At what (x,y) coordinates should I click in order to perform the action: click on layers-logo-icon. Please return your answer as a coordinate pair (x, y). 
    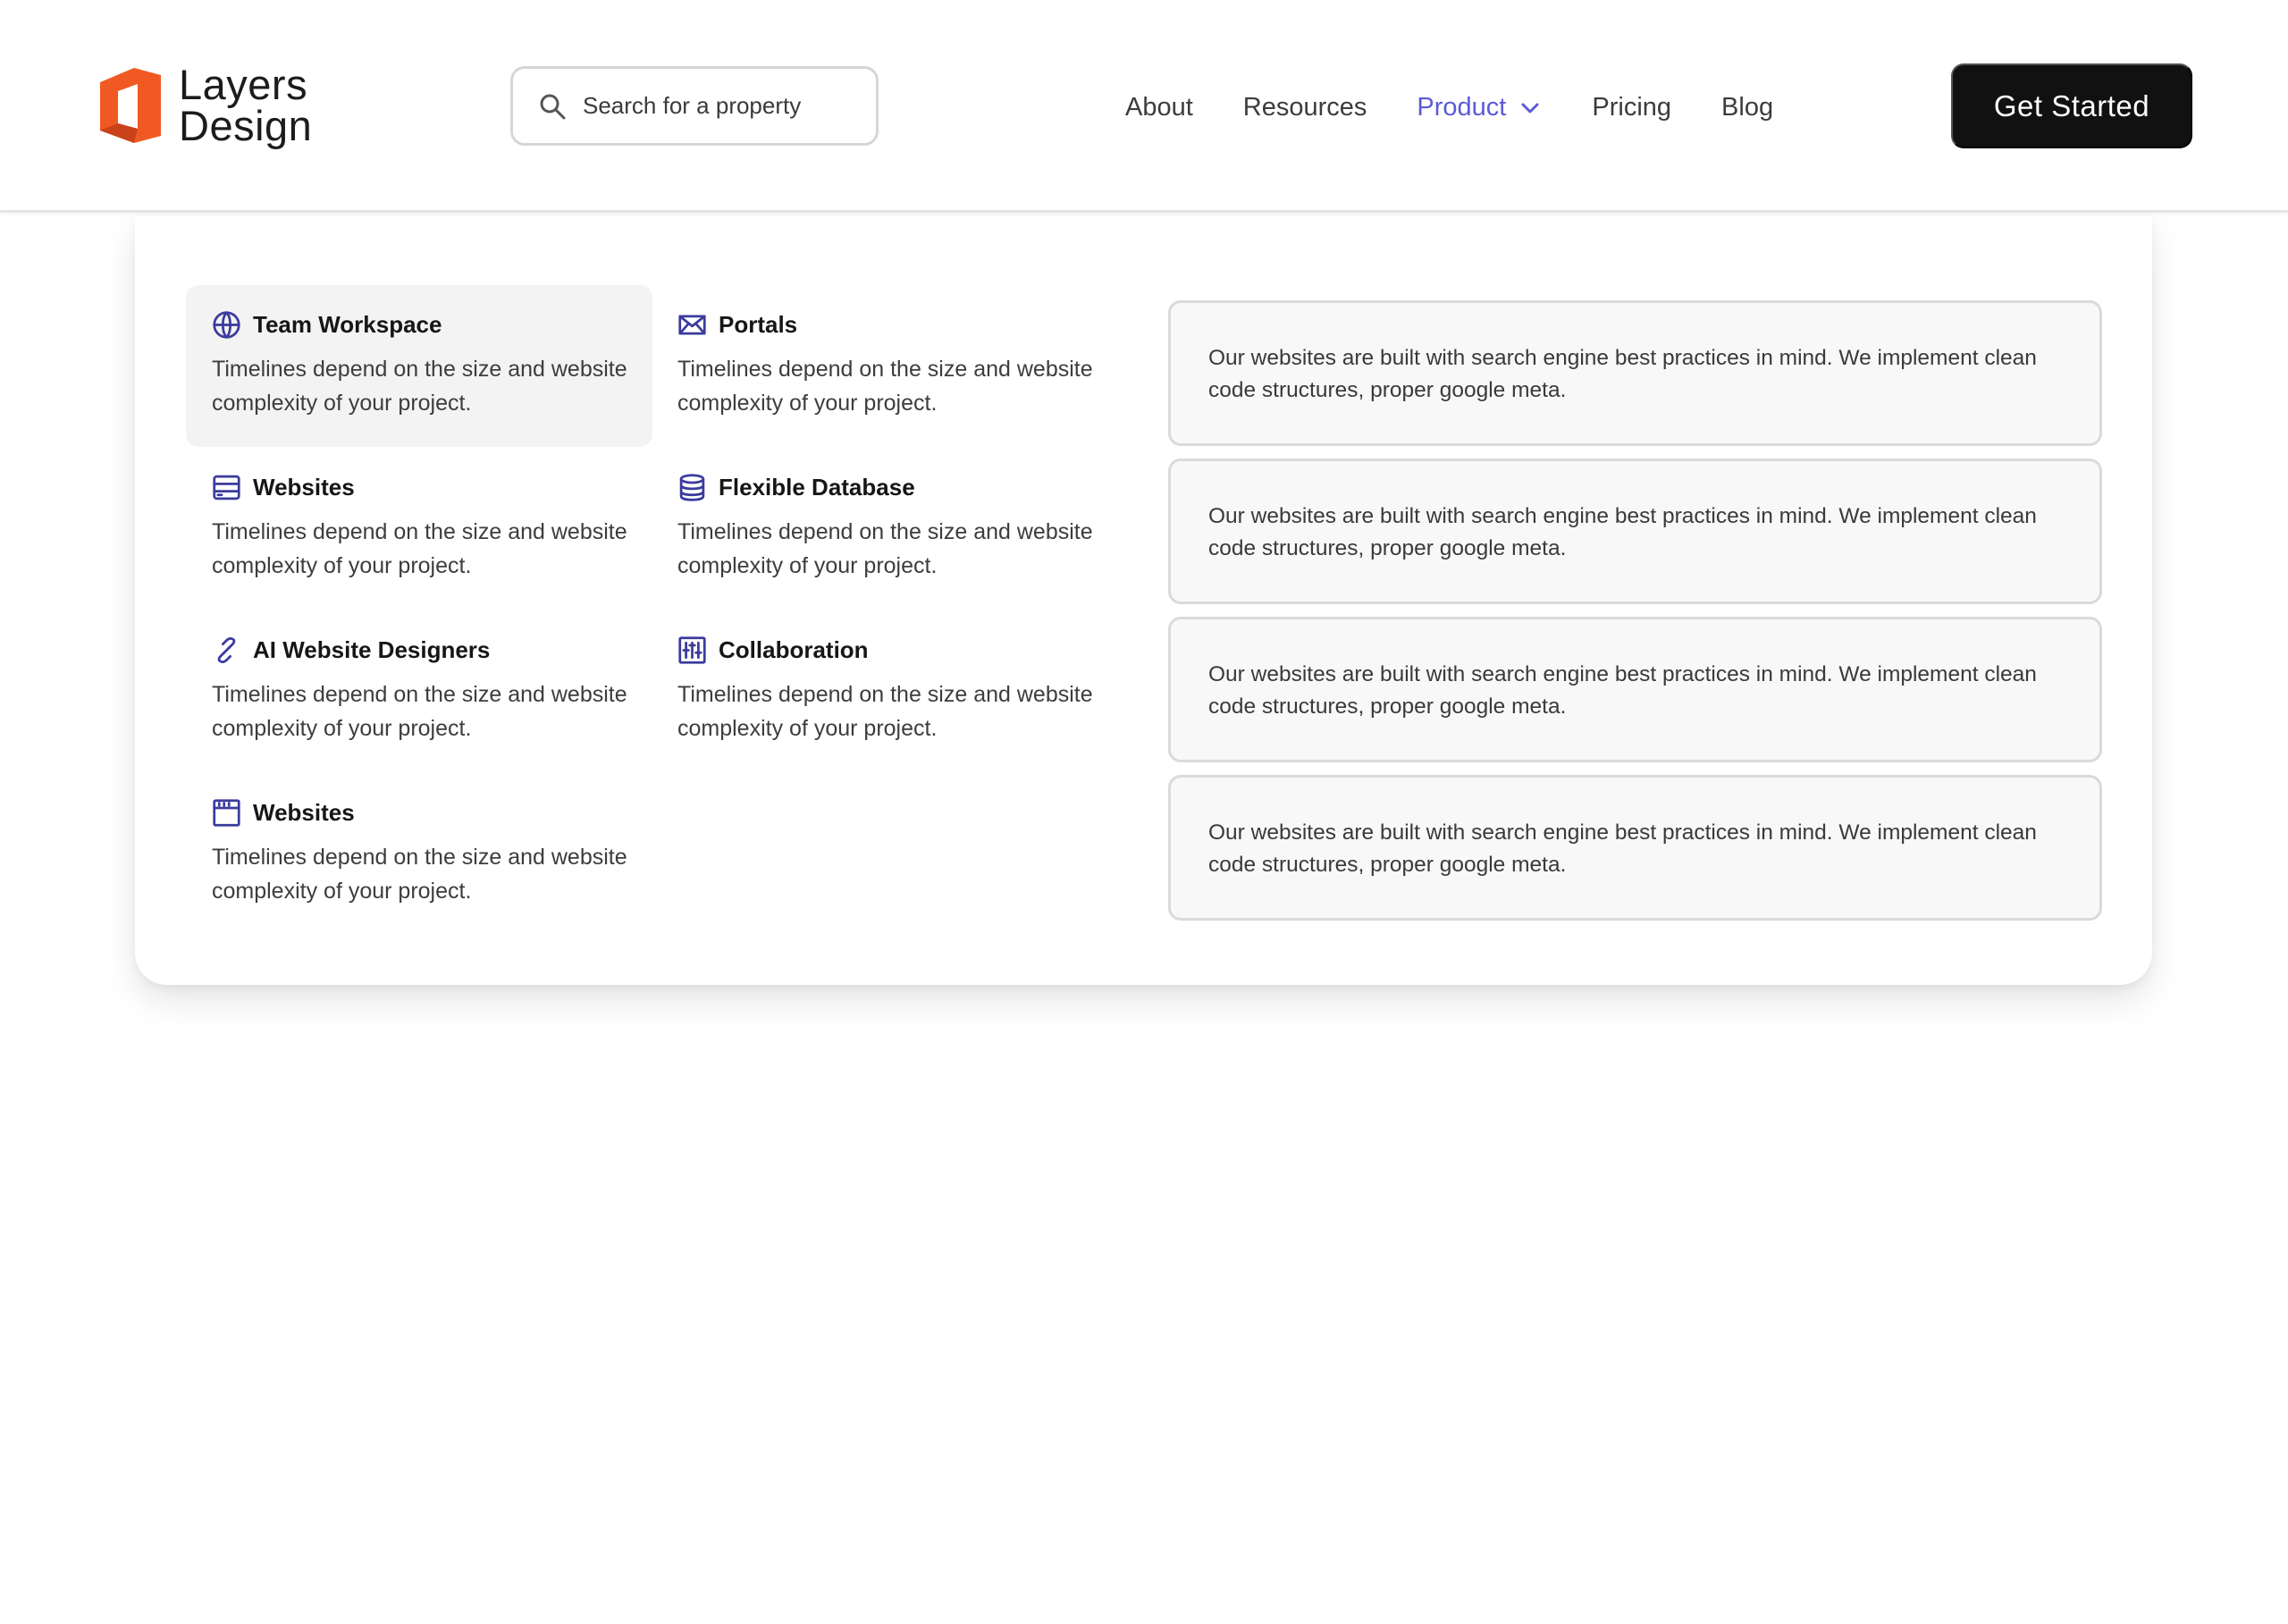
    Looking at the image, I should click on (131, 105).